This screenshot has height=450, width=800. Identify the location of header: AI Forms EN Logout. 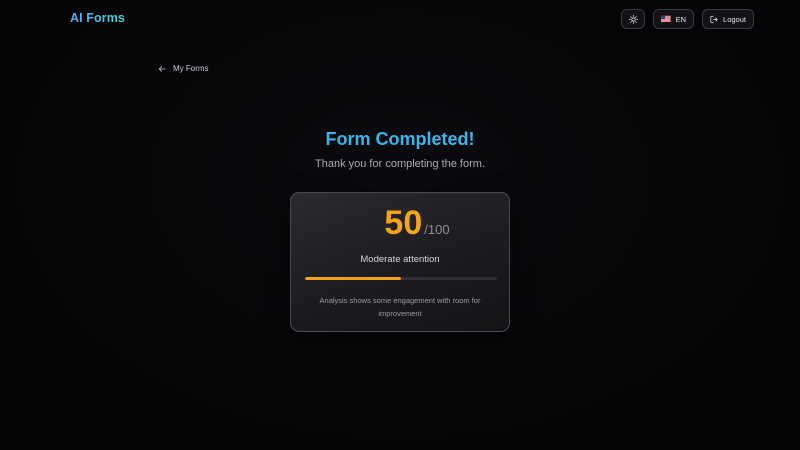
(400, 19).